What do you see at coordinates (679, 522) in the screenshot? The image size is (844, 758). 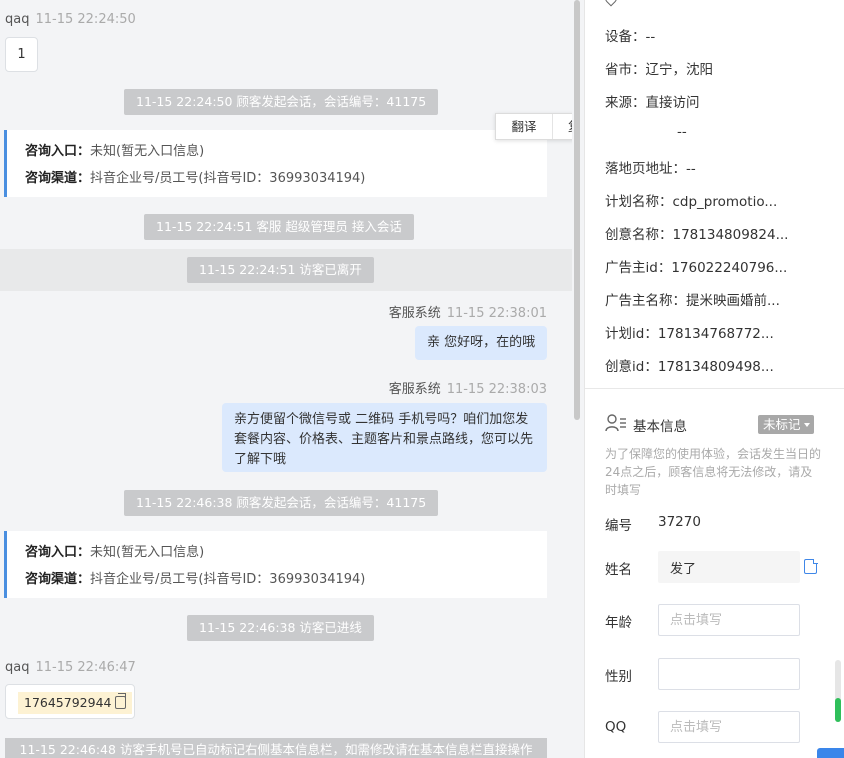 I see `number-value: 37270` at bounding box center [679, 522].